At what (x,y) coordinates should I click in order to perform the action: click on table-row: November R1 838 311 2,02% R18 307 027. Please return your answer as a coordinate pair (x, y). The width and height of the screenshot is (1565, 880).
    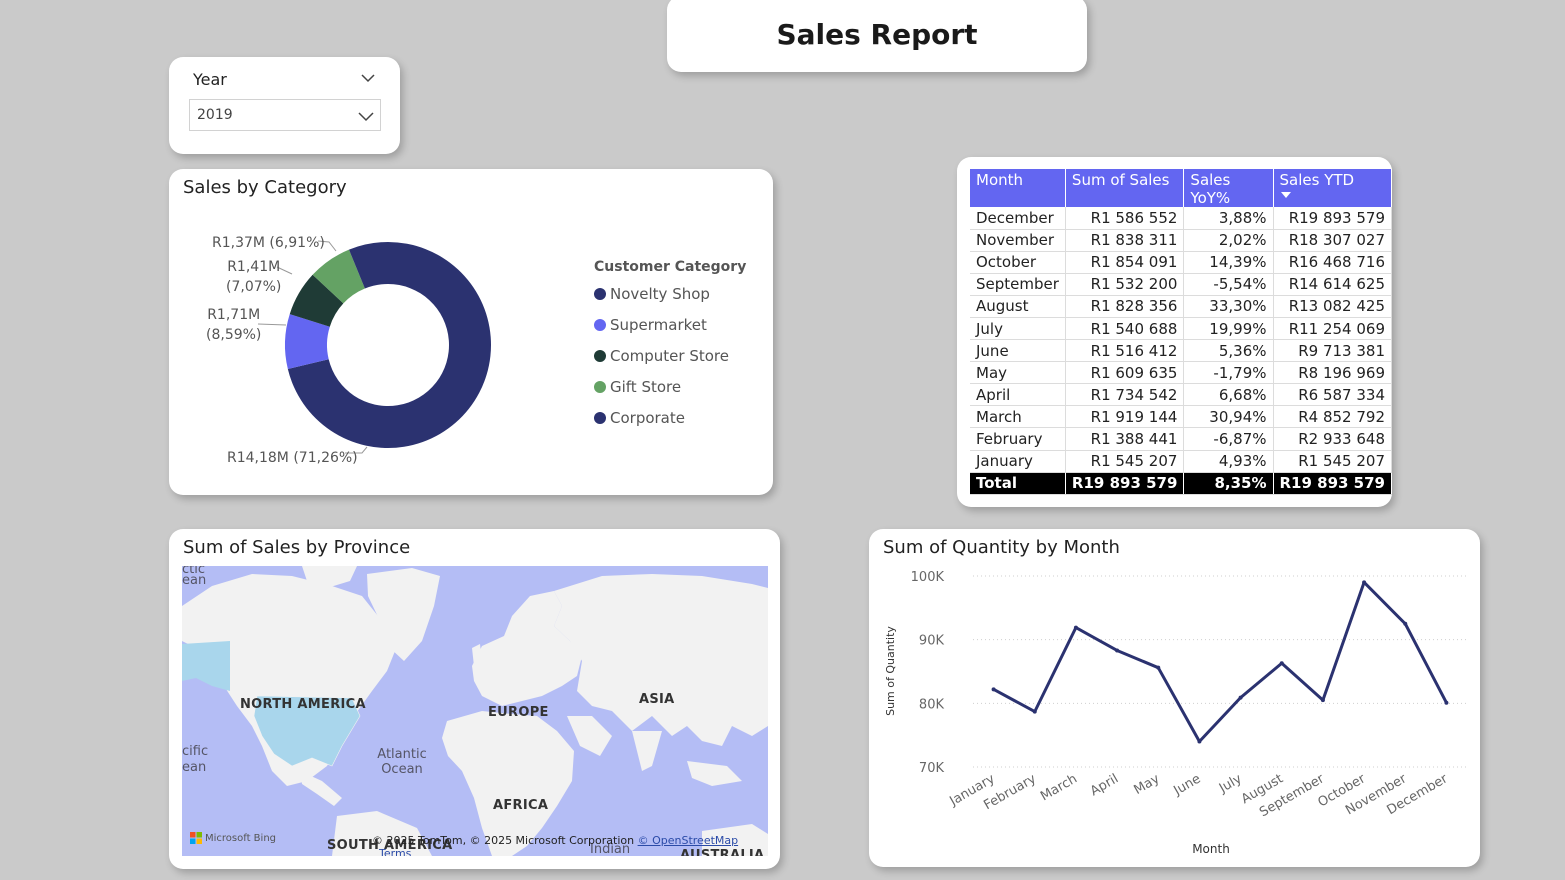
    Looking at the image, I should click on (1181, 240).